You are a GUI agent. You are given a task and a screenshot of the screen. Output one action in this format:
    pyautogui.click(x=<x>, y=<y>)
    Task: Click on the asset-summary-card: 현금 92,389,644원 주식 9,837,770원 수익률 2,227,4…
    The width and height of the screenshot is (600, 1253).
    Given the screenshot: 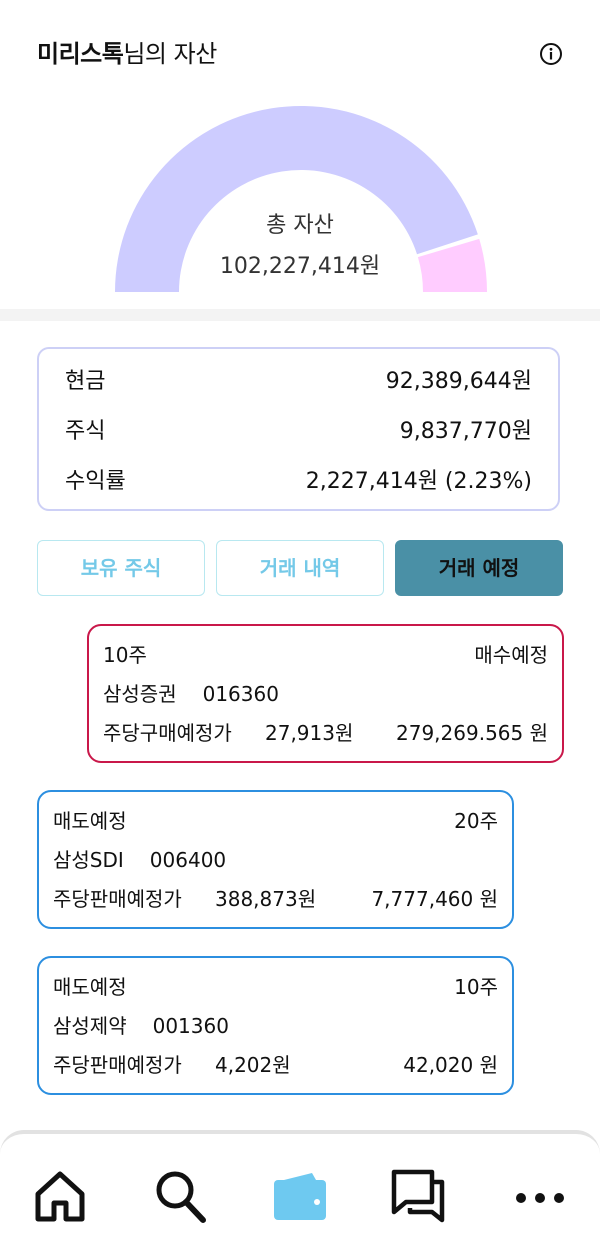 What is the action you would take?
    pyautogui.click(x=298, y=429)
    